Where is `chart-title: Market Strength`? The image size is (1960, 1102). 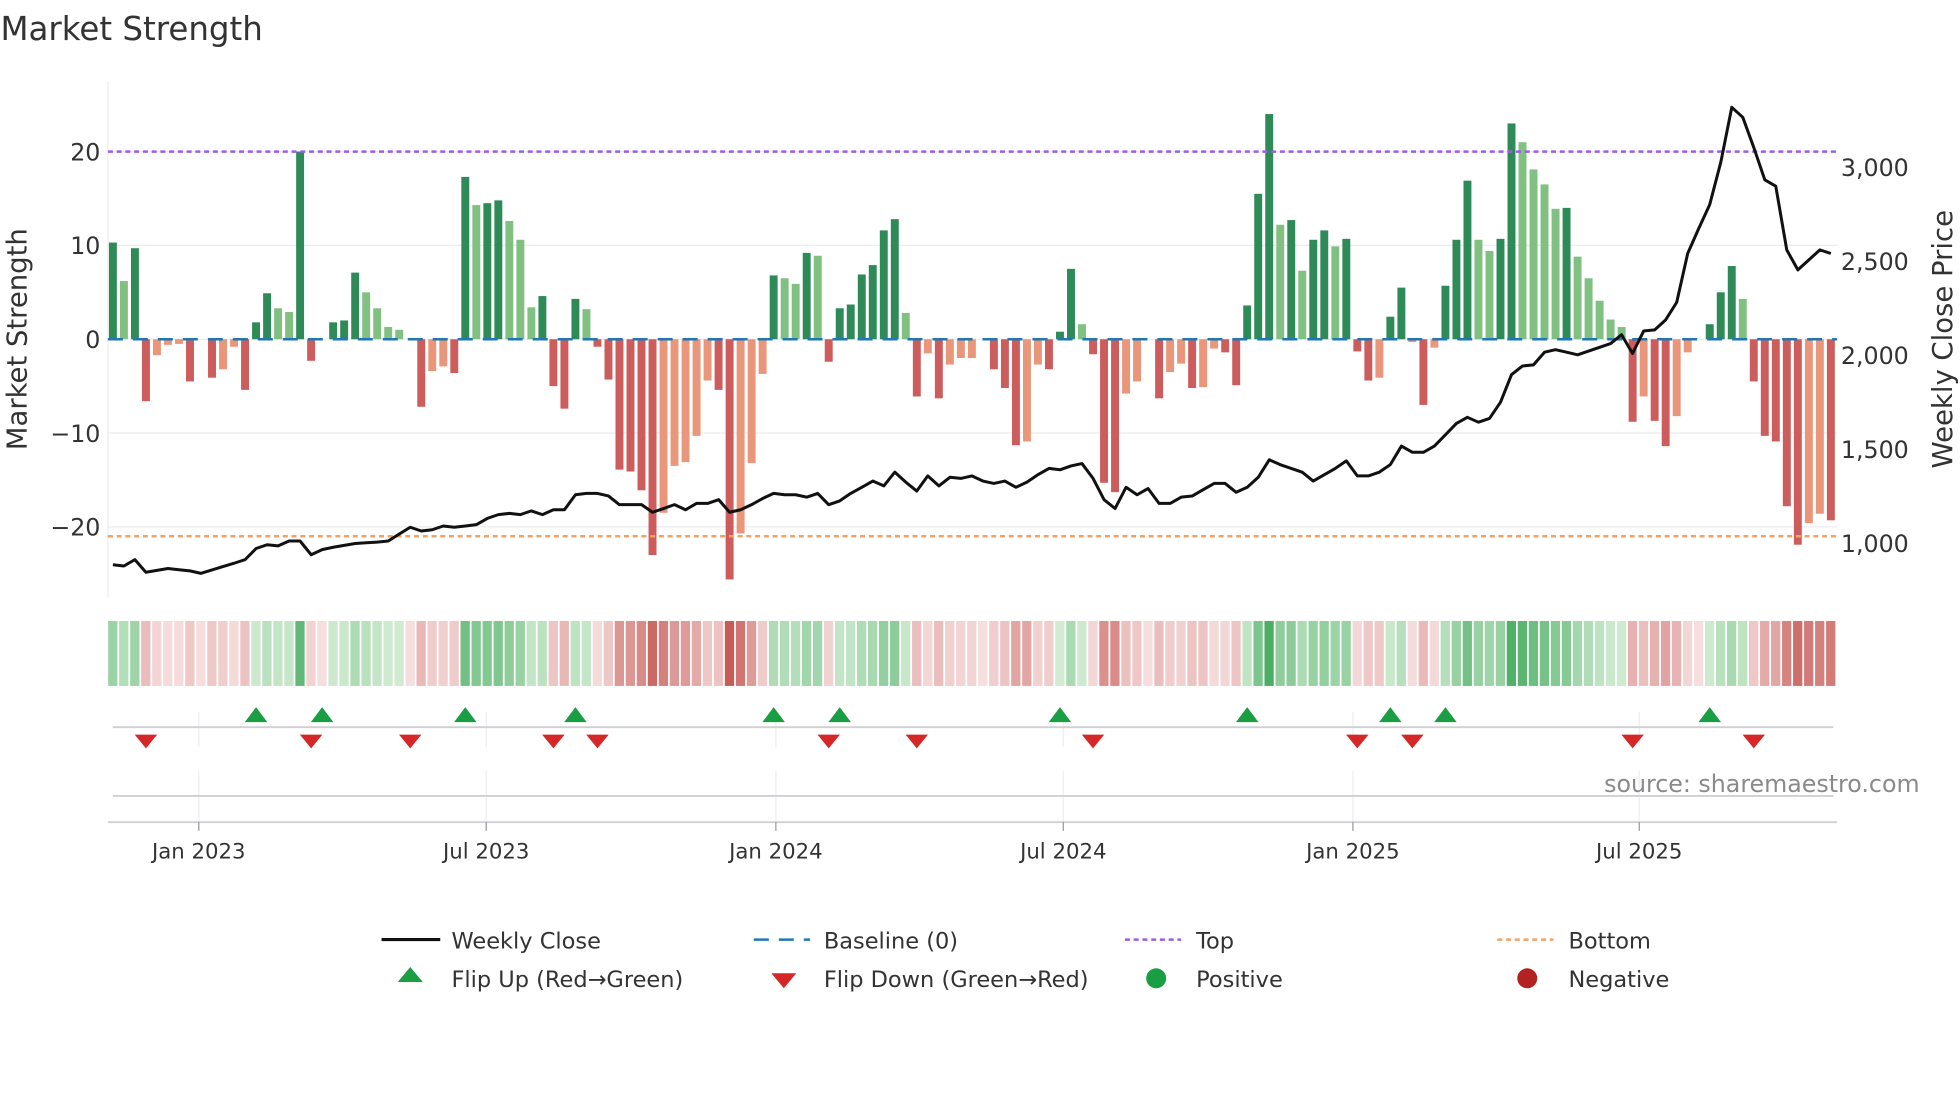 chart-title: Market Strength is located at coordinates (131, 29).